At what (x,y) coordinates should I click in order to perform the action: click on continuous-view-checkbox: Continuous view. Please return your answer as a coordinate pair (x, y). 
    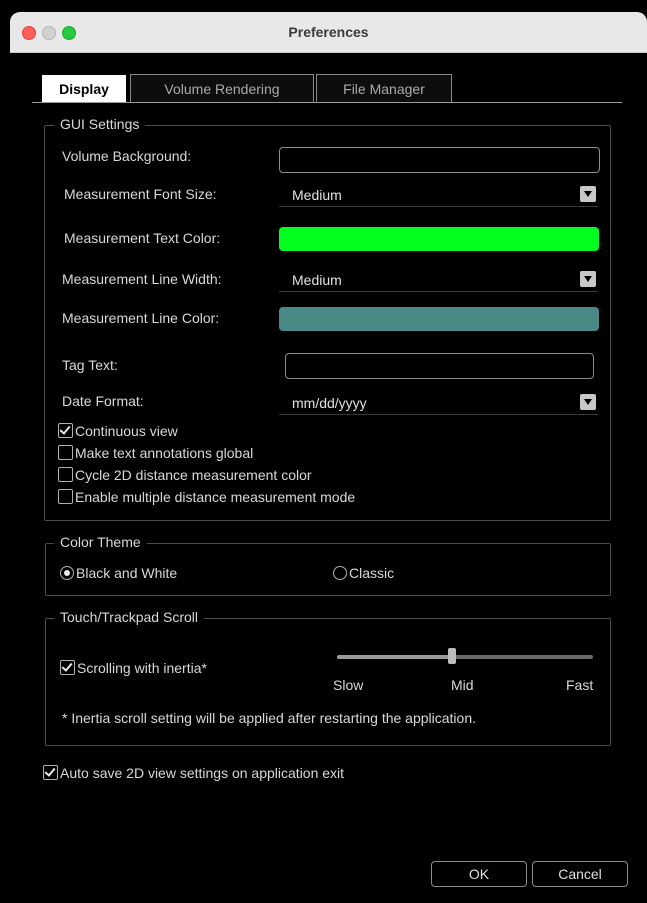
    Looking at the image, I should click on (118, 431).